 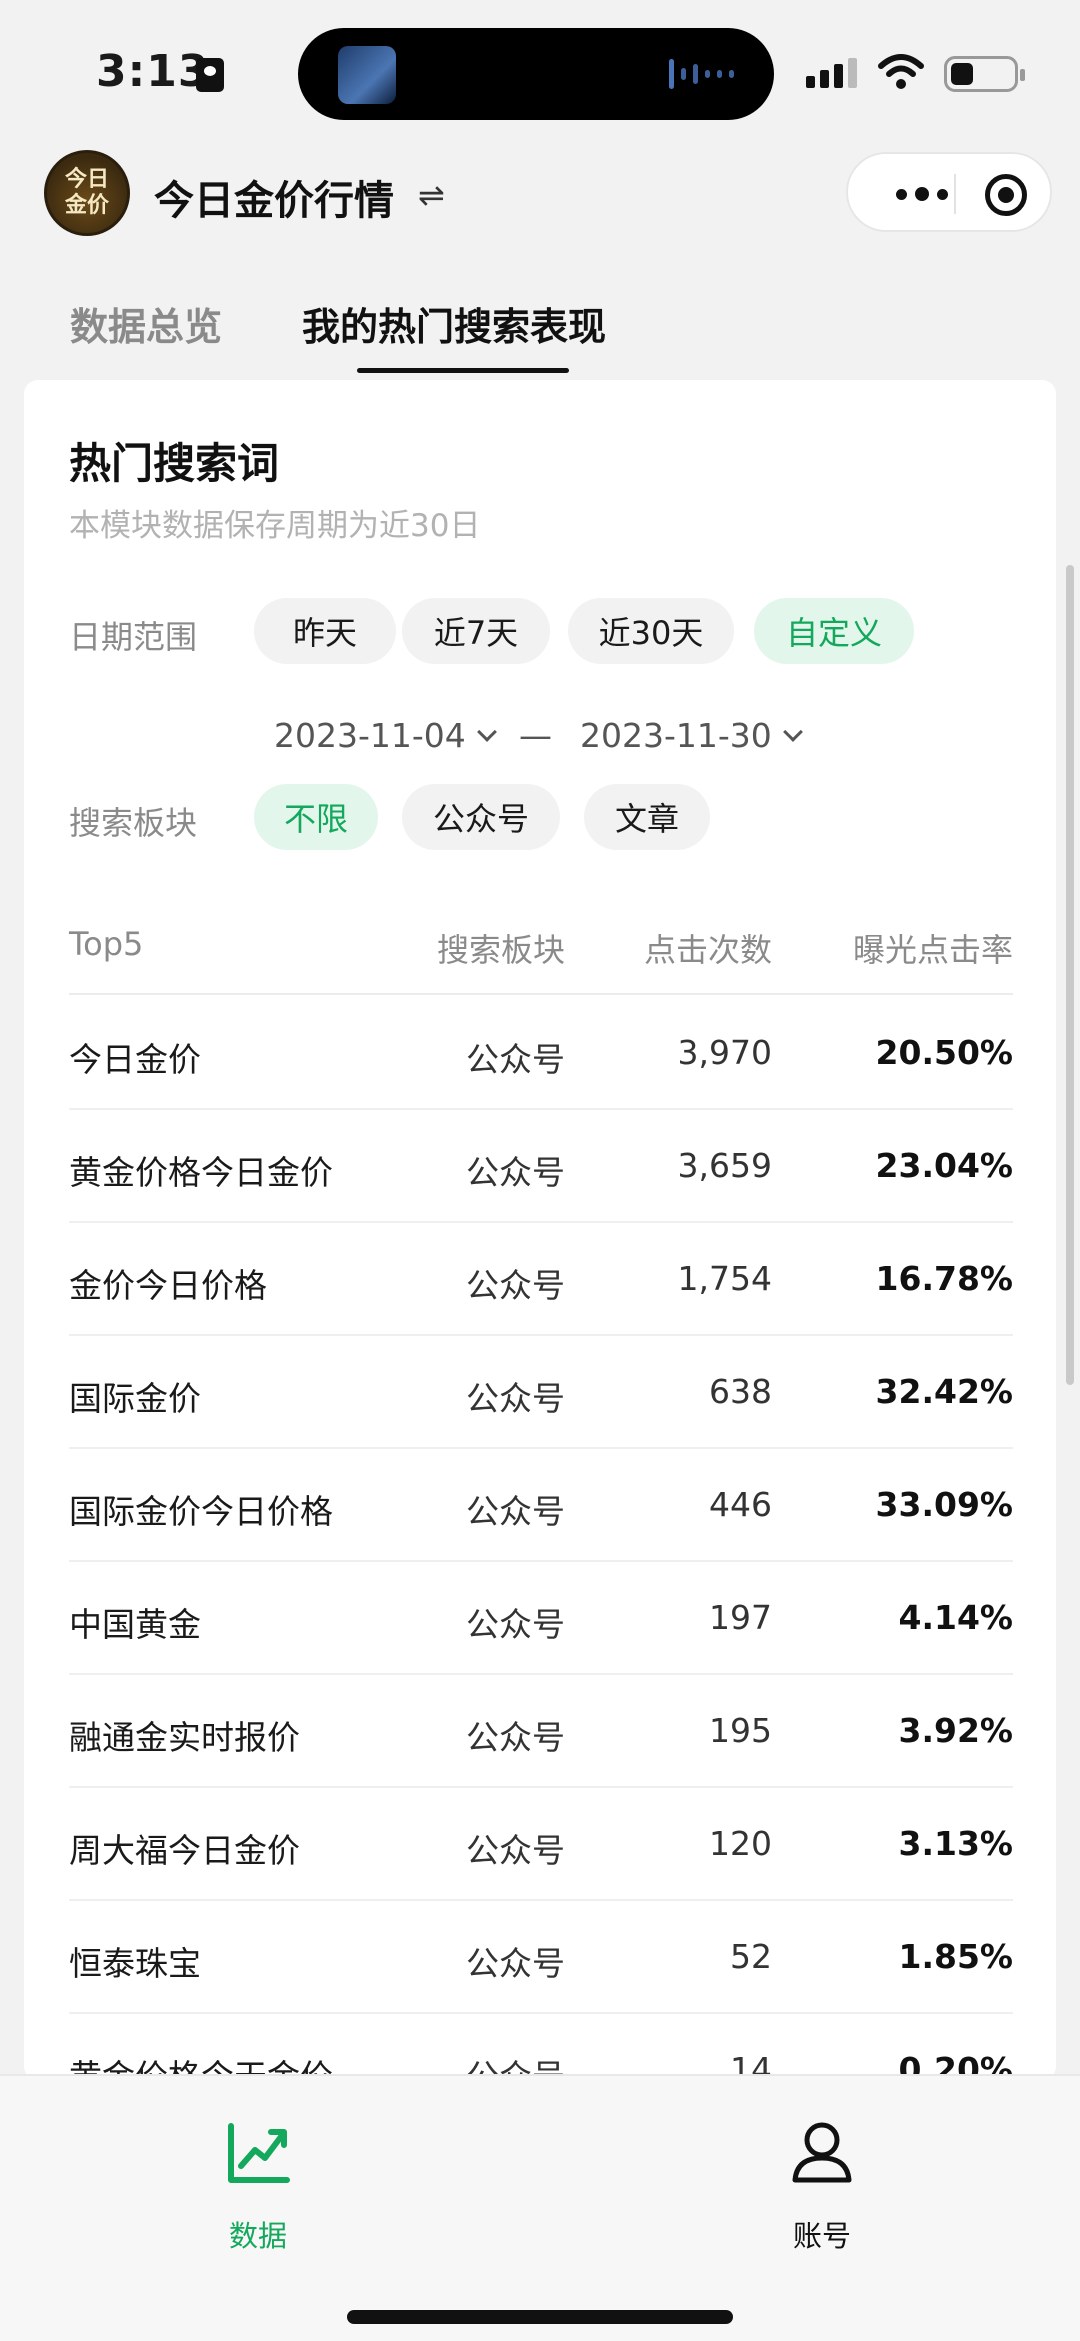 What do you see at coordinates (822, 2186) in the screenshot?
I see `nav-item-account: 账号` at bounding box center [822, 2186].